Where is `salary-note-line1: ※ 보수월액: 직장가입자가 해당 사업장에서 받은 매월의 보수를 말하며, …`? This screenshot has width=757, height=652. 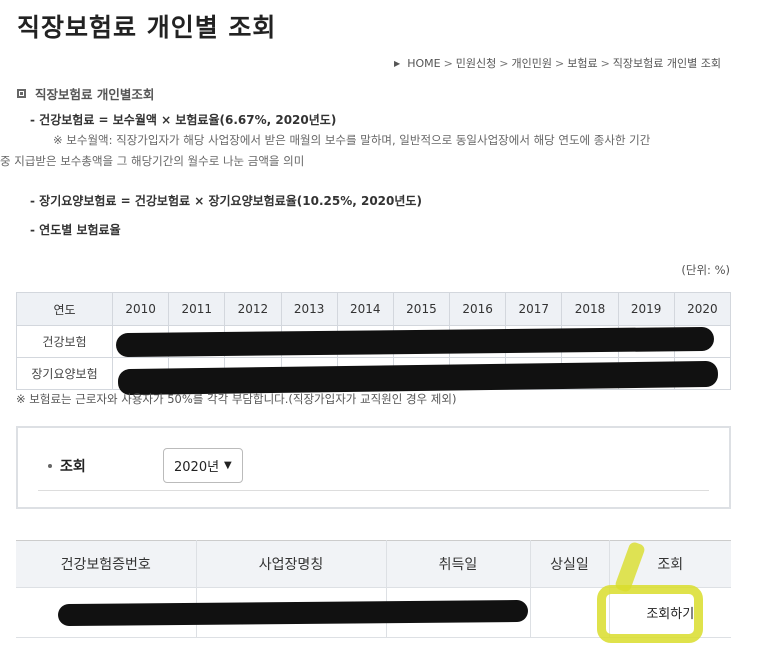
salary-note-line1: ※ 보수월액: 직장가입자가 해당 사업장에서 받은 매월의 보수를 말하며, … is located at coordinates (352, 140).